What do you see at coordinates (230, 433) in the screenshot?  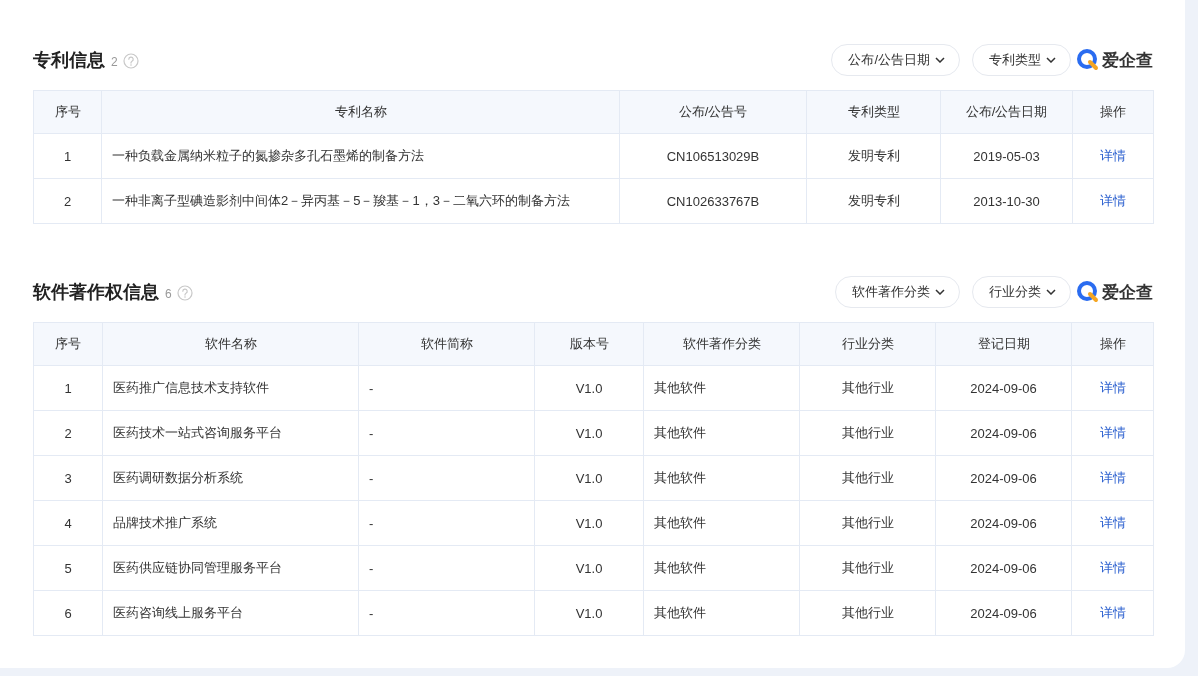 I see `table-cell: 医药技术一站式咨询服务平台` at bounding box center [230, 433].